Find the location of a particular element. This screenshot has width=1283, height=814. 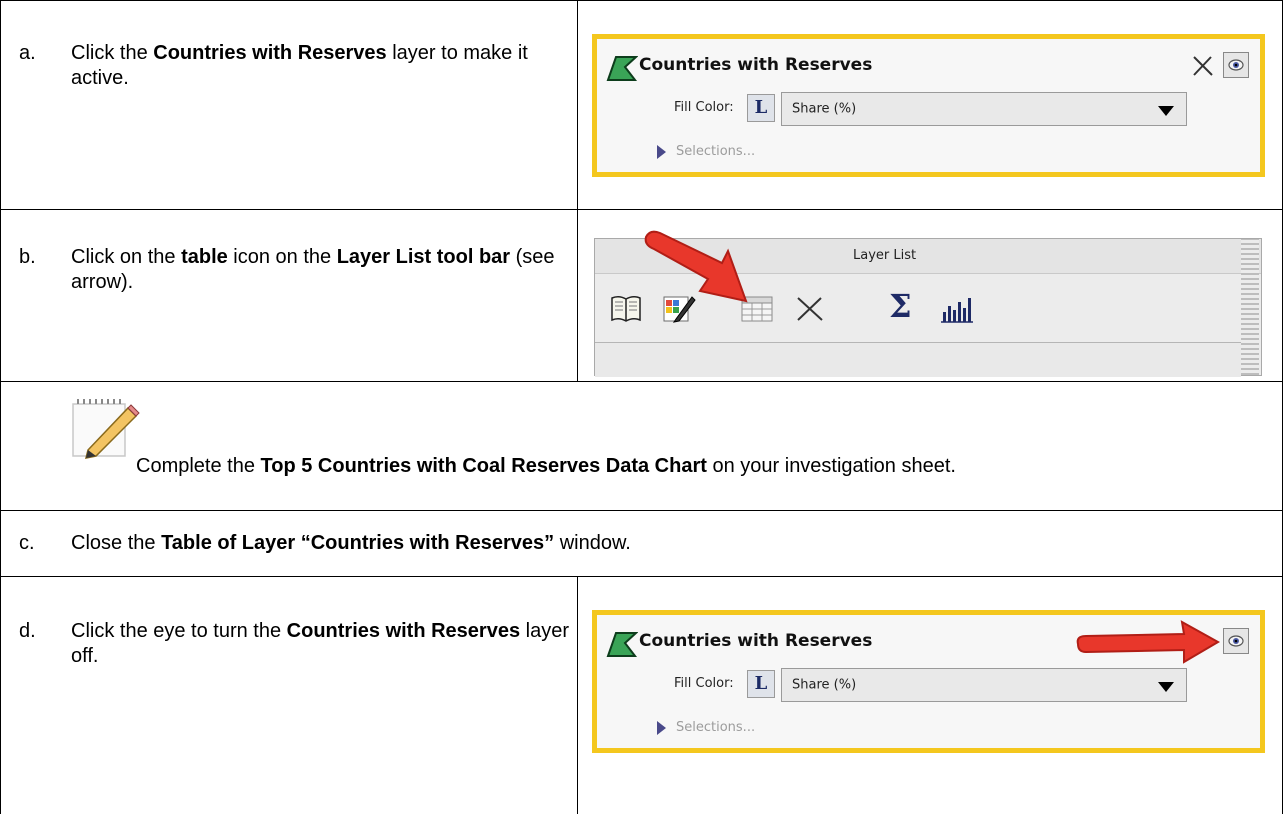

histogram-icon is located at coordinates (957, 309).